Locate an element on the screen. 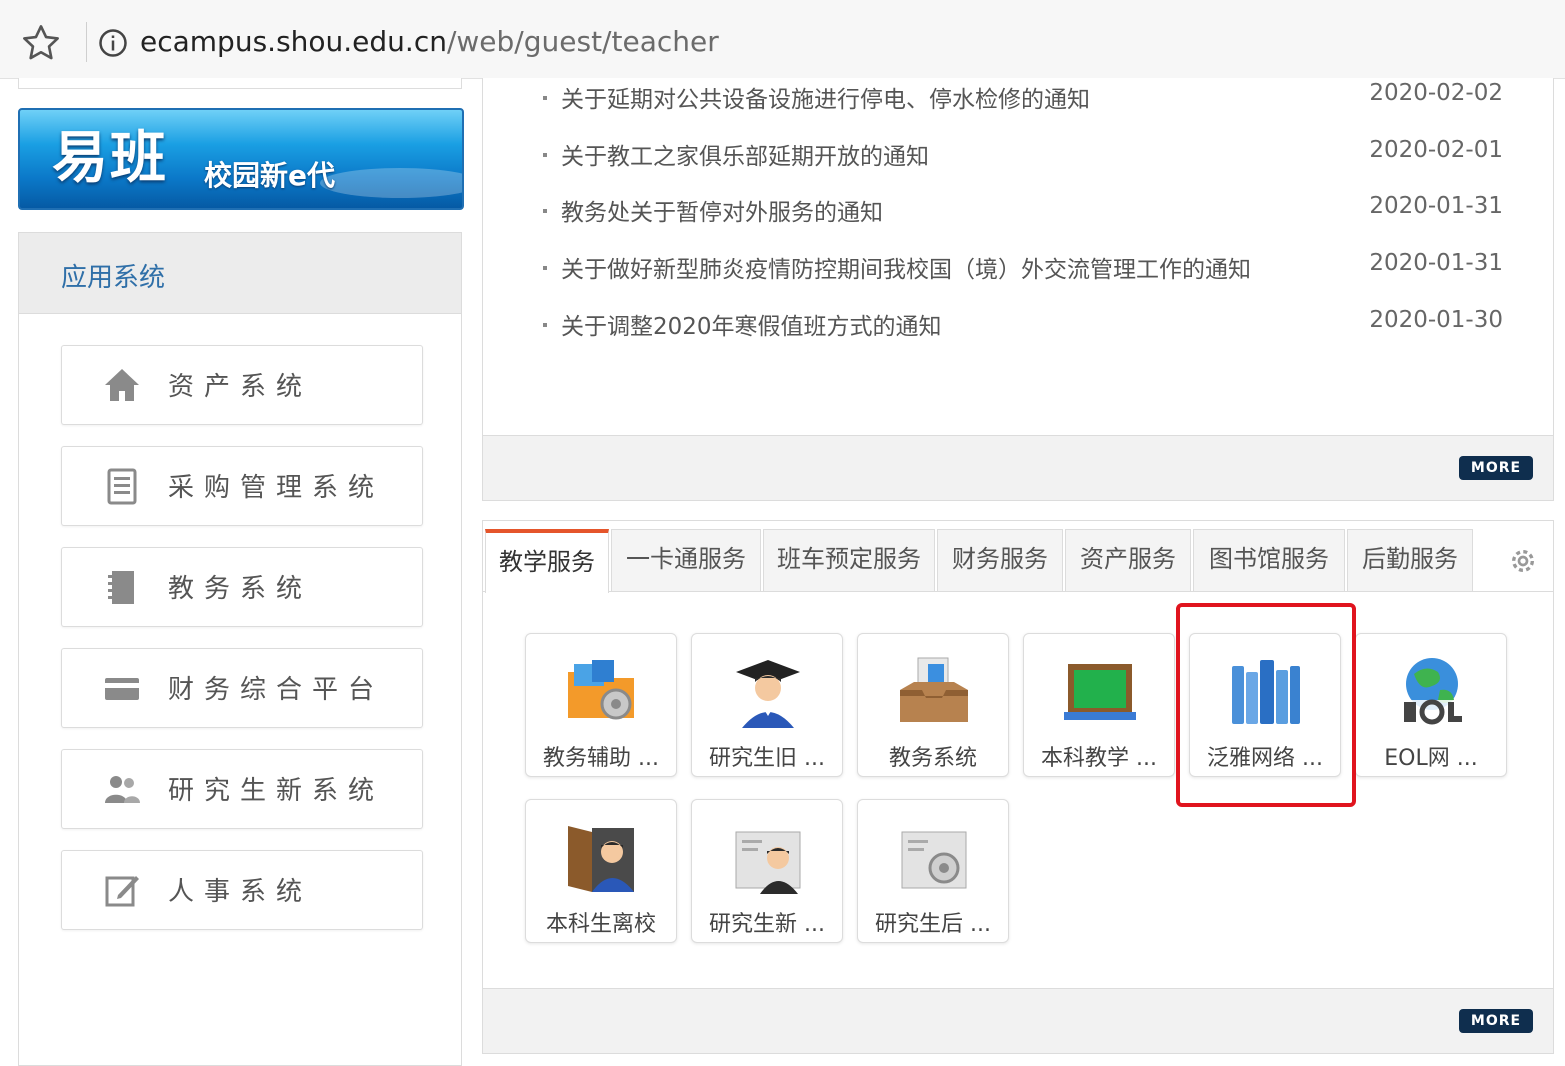 Image resolution: width=1565 pixels, height=1066 pixels. service-tile: 本科生离校 is located at coordinates (601, 871).